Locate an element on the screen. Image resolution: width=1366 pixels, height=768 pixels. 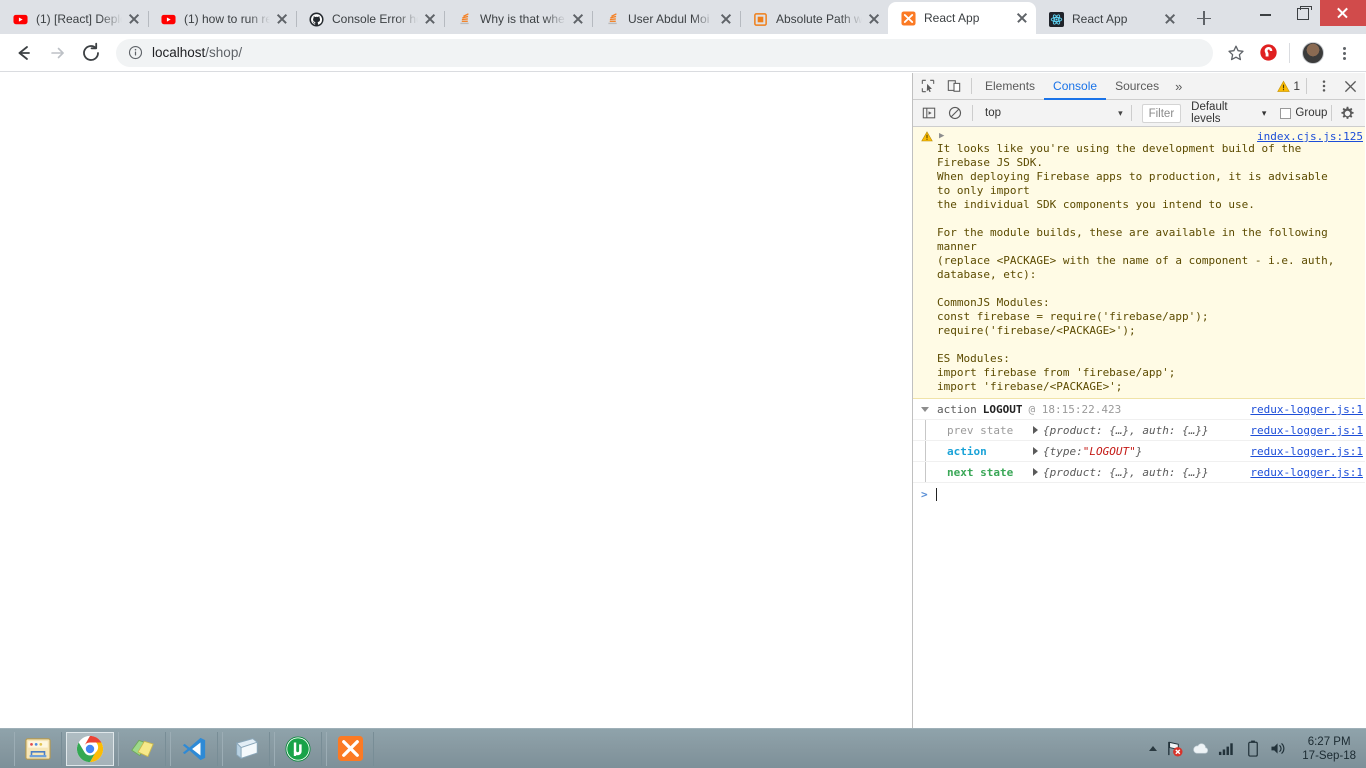
tab-sources: Sources is located at coordinates (1137, 86).